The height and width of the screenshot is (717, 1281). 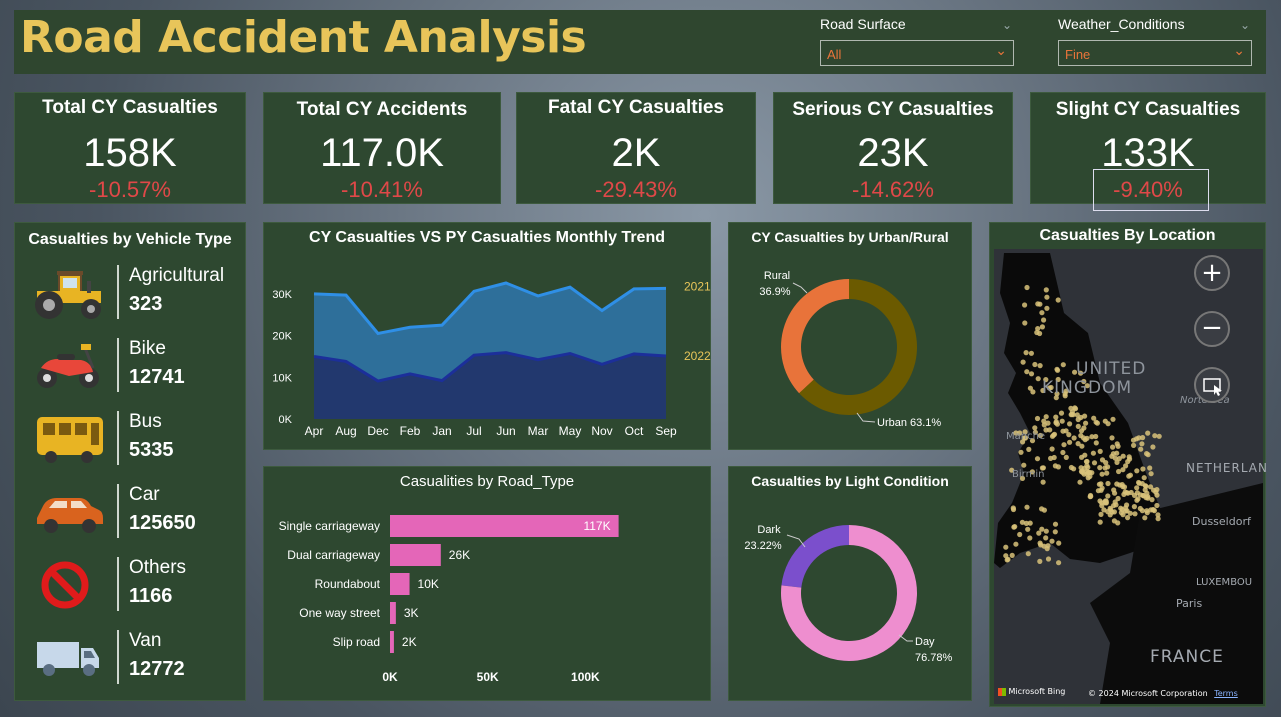 What do you see at coordinates (1155, 41) in the screenshot?
I see `weather-slicer: Weather_Conditions ⌄ Fine ⌄` at bounding box center [1155, 41].